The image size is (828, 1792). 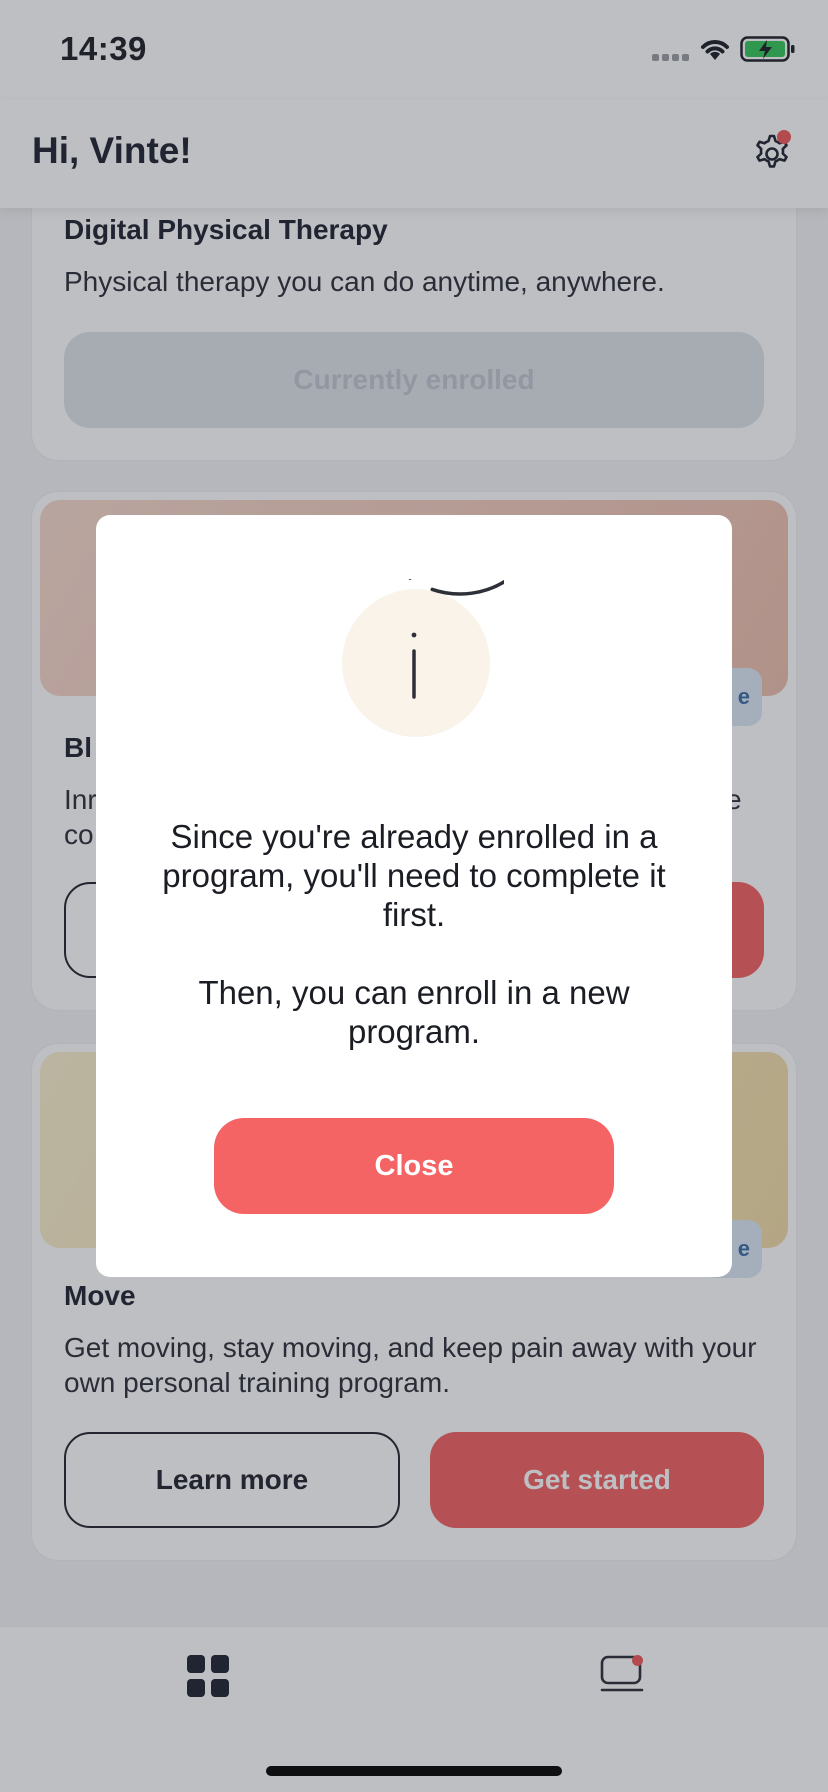 I want to click on dialog-message-secondary: Then, you can enroll in a new program., so click(x=414, y=1012).